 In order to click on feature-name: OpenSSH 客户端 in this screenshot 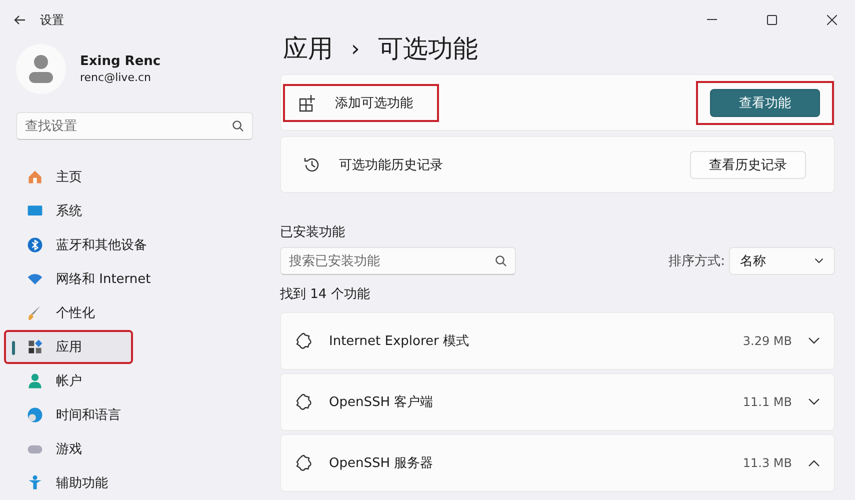, I will do `click(381, 402)`.